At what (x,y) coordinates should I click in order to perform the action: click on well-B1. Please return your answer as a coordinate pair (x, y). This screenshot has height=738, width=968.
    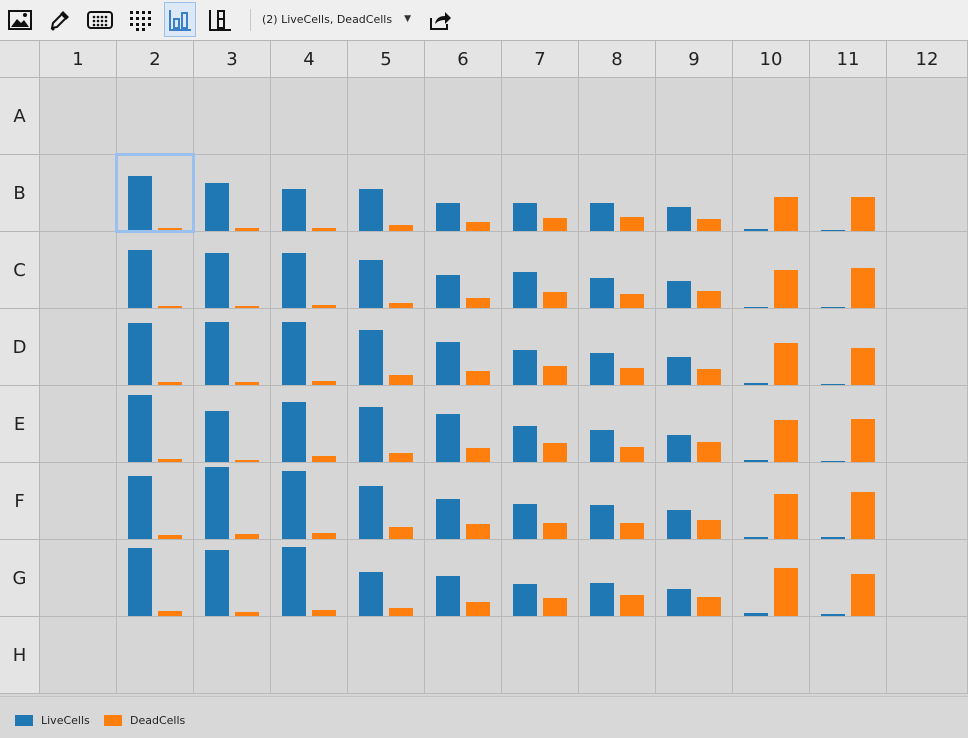
    Looking at the image, I should click on (78, 193).